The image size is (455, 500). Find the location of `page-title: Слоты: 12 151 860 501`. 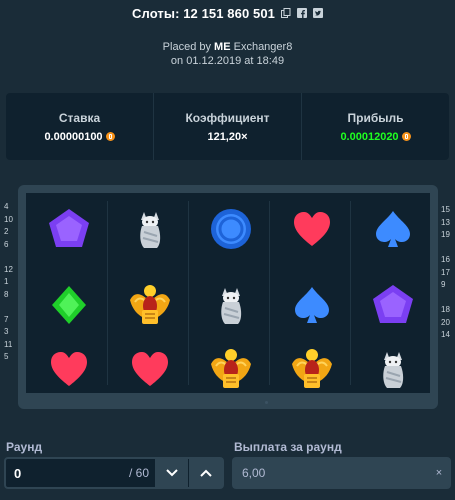

page-title: Слоты: 12 151 860 501 is located at coordinates (203, 13).